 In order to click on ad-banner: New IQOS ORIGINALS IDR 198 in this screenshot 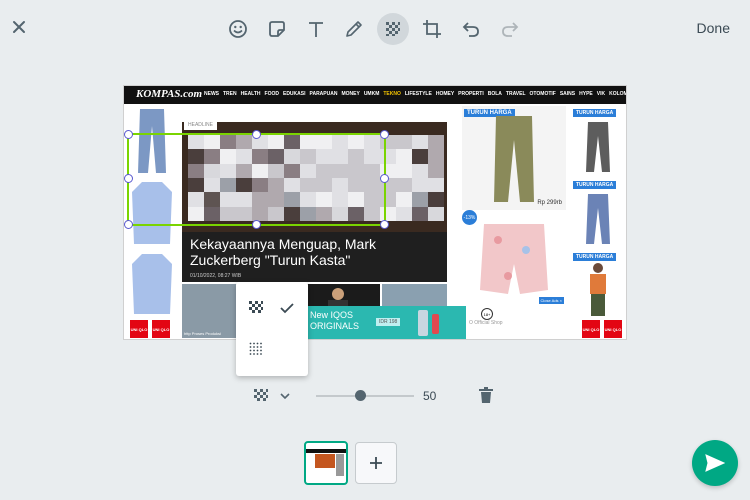, I will do `click(386, 322)`.